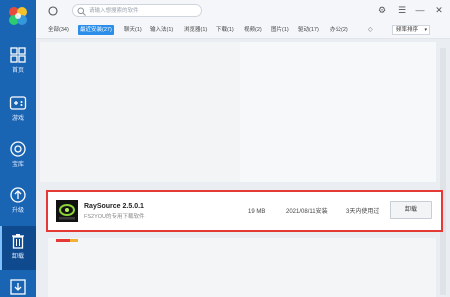  What do you see at coordinates (58, 30) in the screenshot?
I see `tab-all: 全部(34)` at bounding box center [58, 30].